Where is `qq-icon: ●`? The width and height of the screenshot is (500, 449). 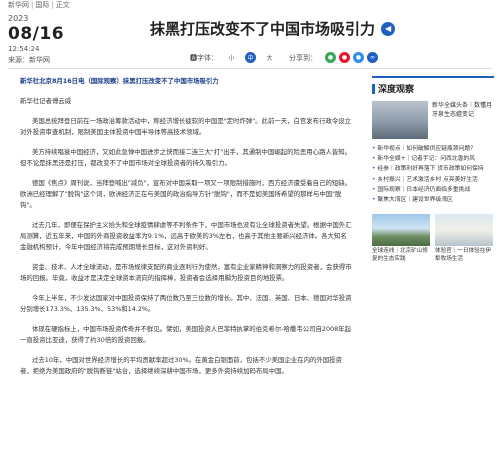 qq-icon: ● is located at coordinates (358, 57).